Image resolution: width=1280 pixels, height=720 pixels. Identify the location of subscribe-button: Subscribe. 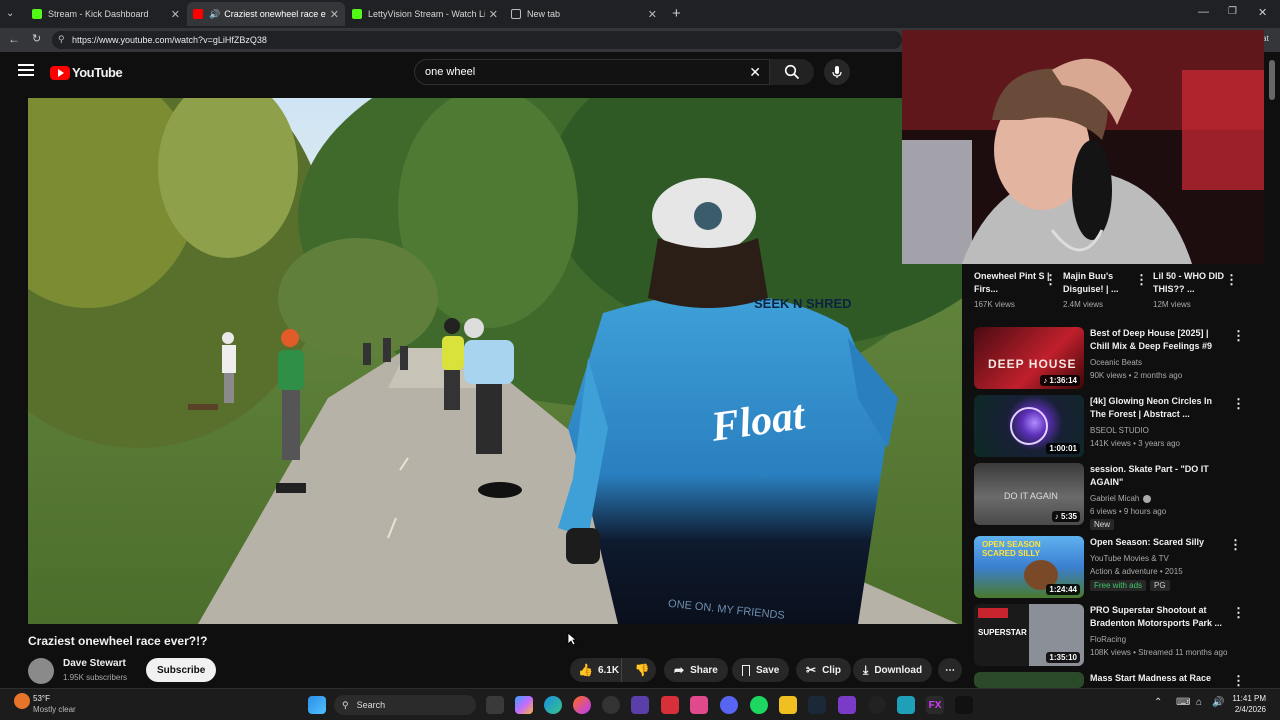
(181, 670).